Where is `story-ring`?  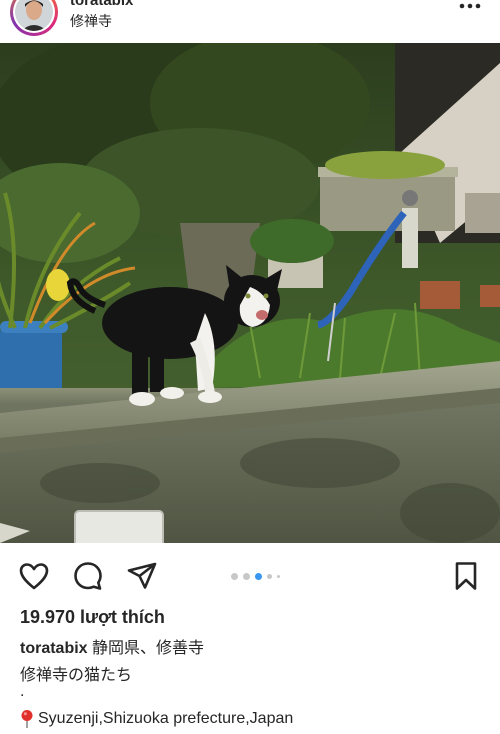 story-ring is located at coordinates (34, 18).